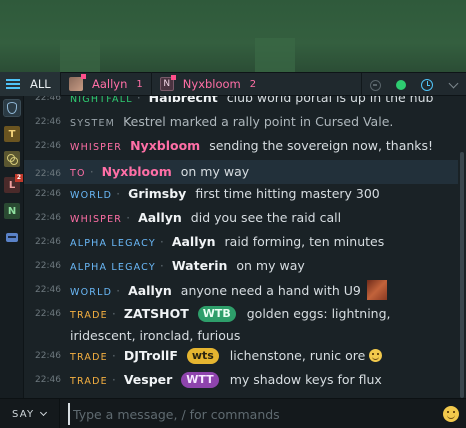 The image size is (466, 428). I want to click on username: Vesper, so click(148, 379).